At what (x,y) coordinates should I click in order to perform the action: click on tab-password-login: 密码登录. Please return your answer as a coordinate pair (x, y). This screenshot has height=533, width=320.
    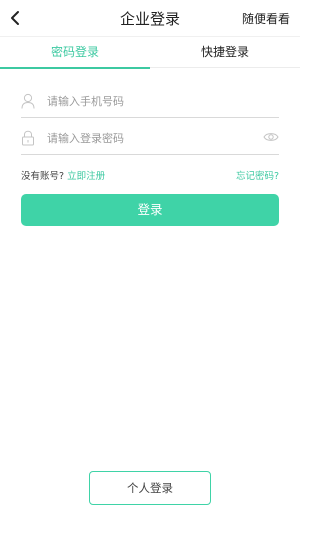
    Looking at the image, I should click on (75, 53).